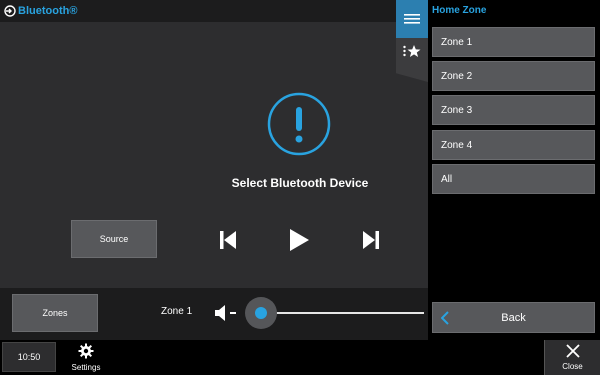  What do you see at coordinates (513, 110) in the screenshot?
I see `zone-item-3: Zone 3` at bounding box center [513, 110].